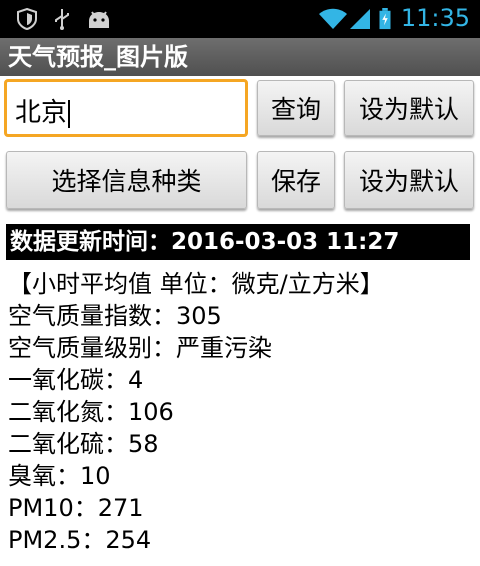 This screenshot has height=566, width=480. What do you see at coordinates (435, 18) in the screenshot?
I see `clock-time: 11:35` at bounding box center [435, 18].